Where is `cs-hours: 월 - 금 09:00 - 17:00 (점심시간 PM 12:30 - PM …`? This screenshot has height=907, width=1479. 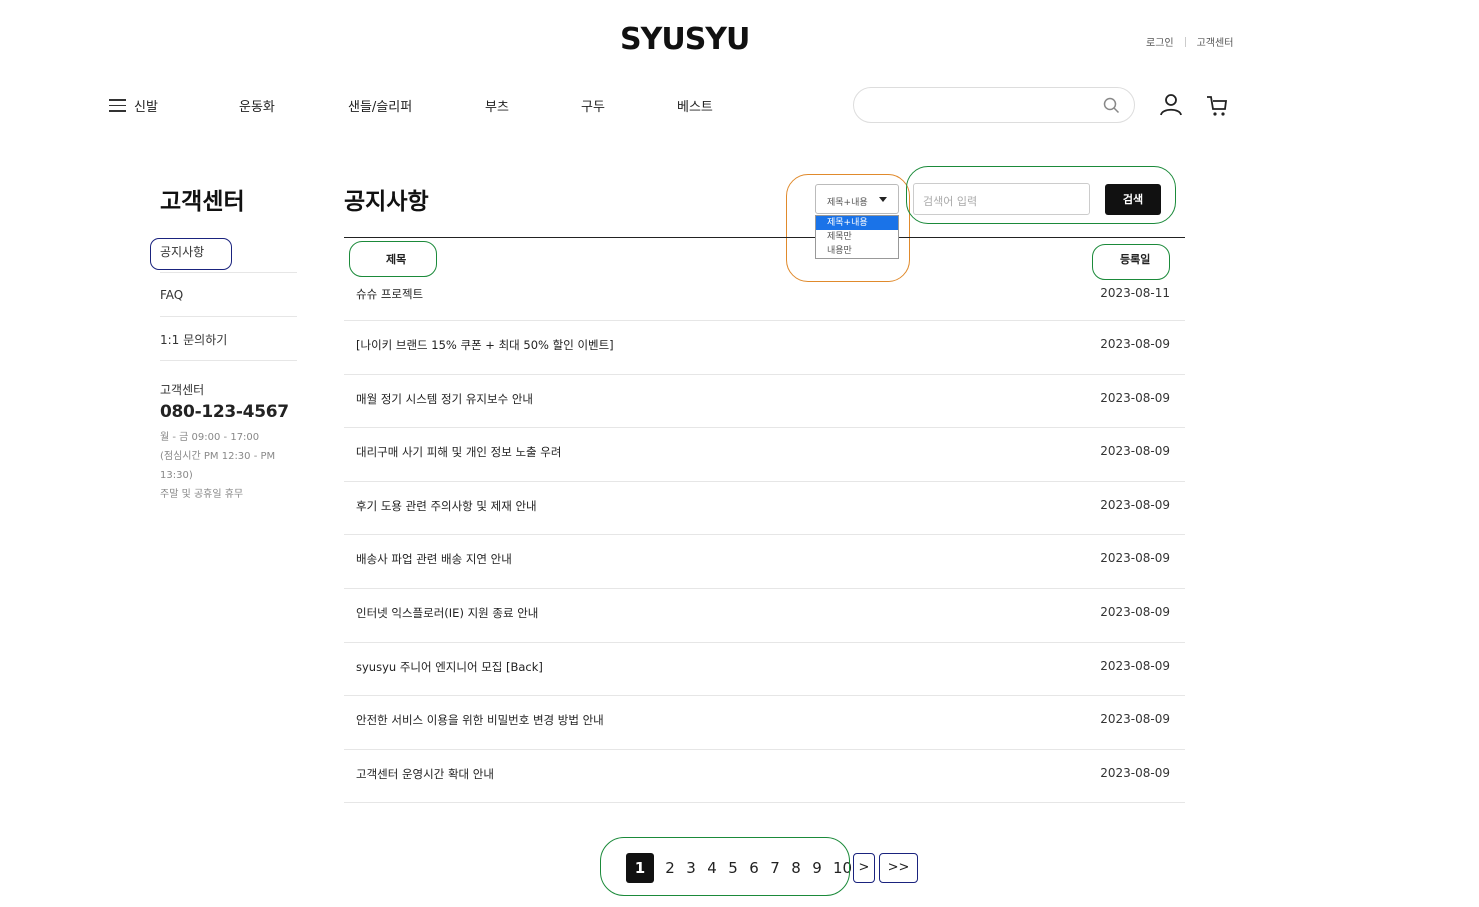
cs-hours: 월 - 금 09:00 - 17:00 (점심시간 PM 12:30 - PM … is located at coordinates (218, 466).